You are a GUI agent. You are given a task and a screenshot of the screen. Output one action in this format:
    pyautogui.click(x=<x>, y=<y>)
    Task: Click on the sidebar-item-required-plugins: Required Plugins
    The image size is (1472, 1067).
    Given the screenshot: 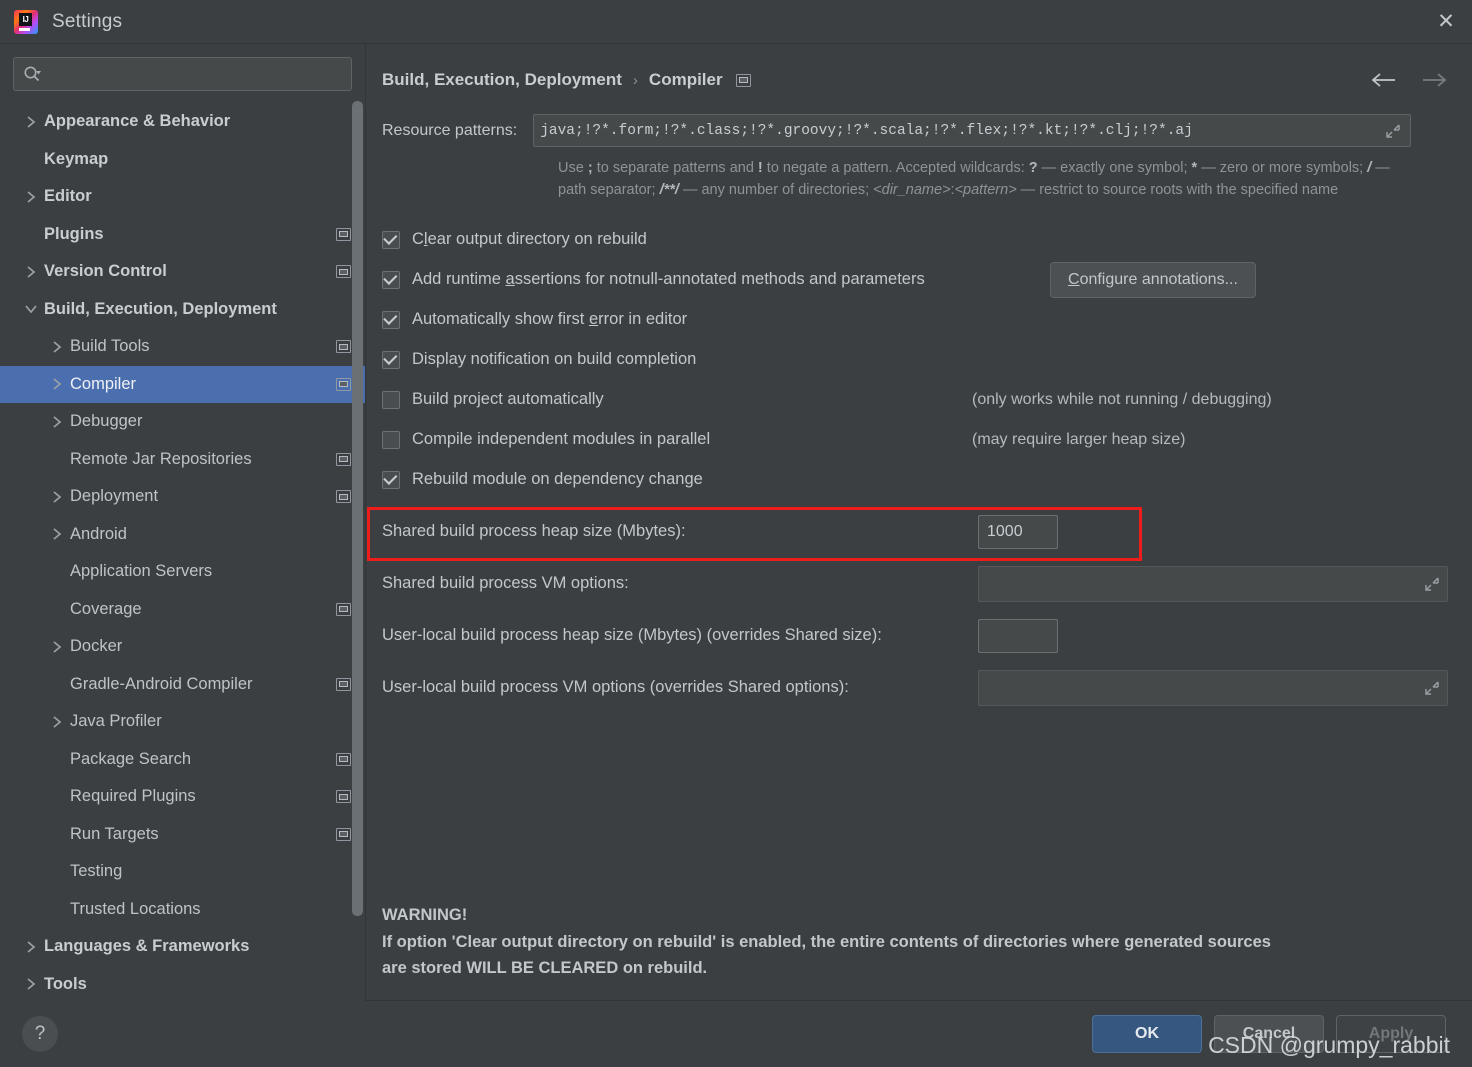 What is the action you would take?
    pyautogui.click(x=182, y=797)
    